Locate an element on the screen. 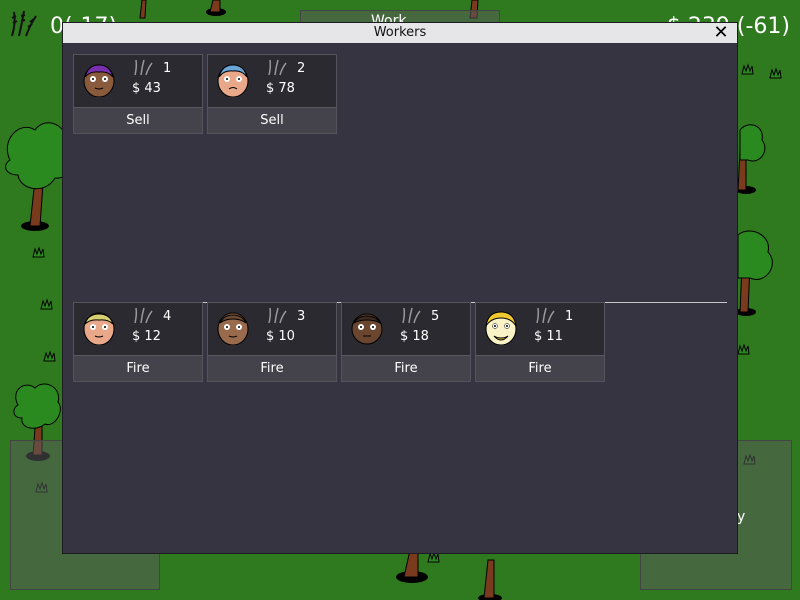 The height and width of the screenshot is (600, 800). window-title: Workers is located at coordinates (400, 32).